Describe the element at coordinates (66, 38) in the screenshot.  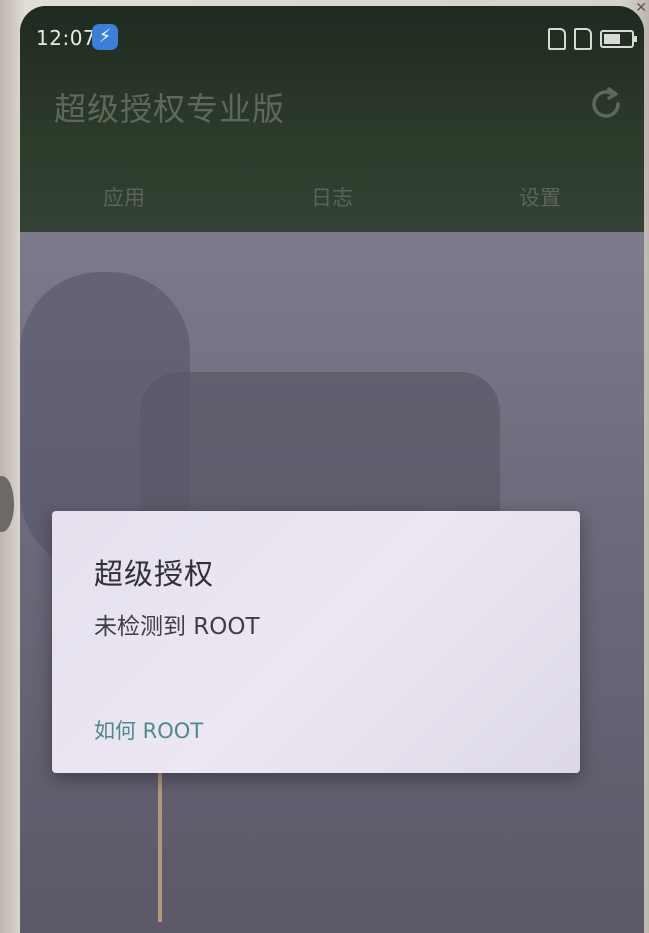
I see `status-time: 12:07` at that location.